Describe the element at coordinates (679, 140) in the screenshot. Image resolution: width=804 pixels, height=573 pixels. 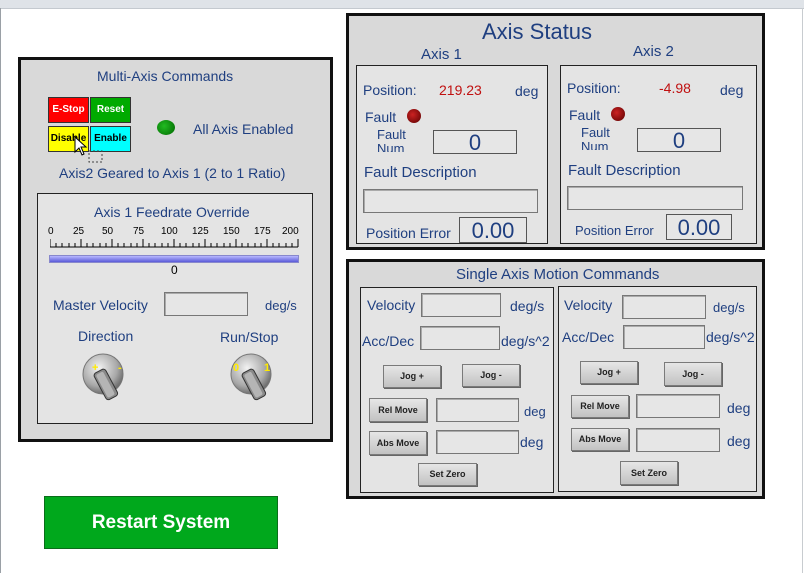
I see `axis2-fault-num-field: 0` at that location.